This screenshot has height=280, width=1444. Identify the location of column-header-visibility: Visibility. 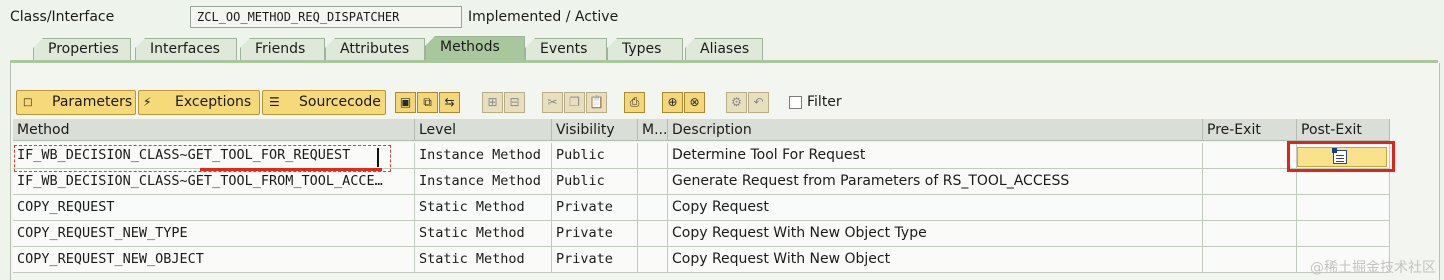
(595, 130).